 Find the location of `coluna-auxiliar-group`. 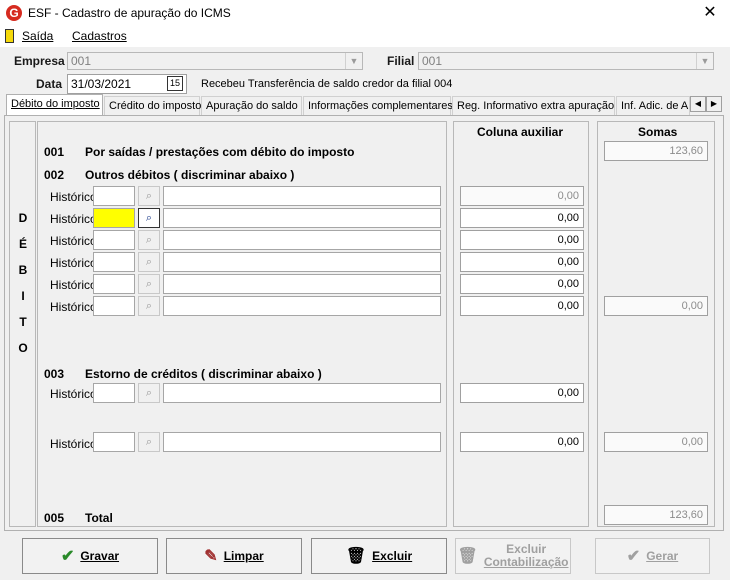

coluna-auxiliar-group is located at coordinates (521, 324).